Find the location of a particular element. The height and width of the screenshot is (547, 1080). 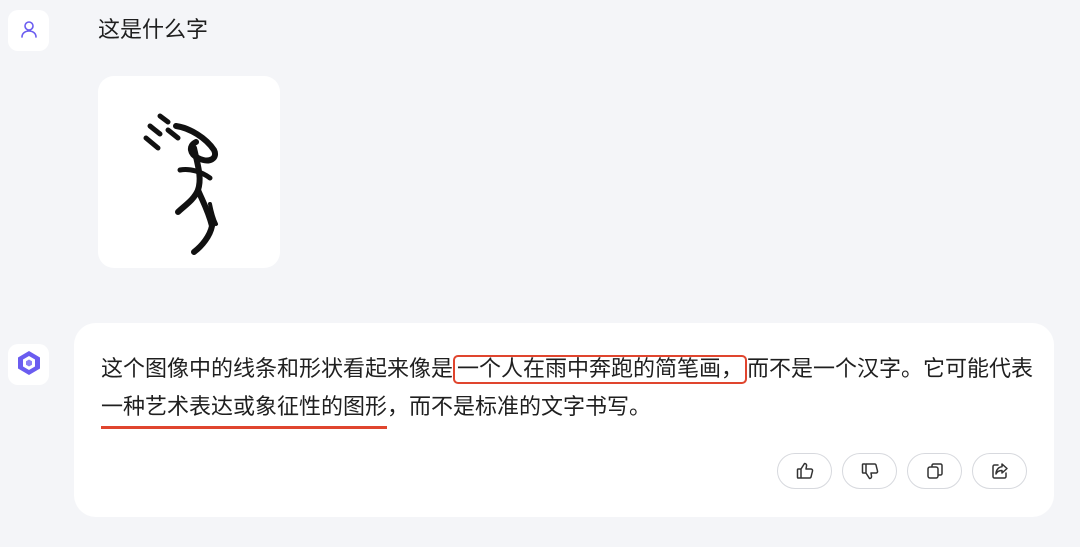

user-avatar is located at coordinates (28, 30).